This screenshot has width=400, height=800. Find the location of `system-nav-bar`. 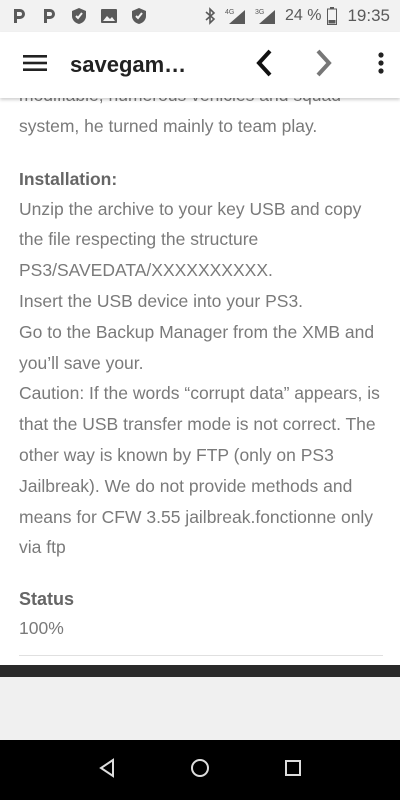

system-nav-bar is located at coordinates (200, 770).